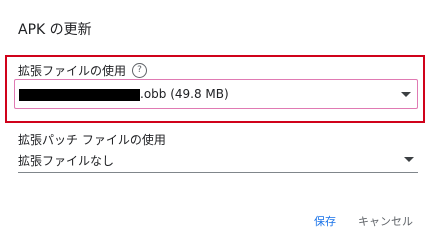  Describe the element at coordinates (55, 30) in the screenshot. I see `dialog-title: APK の更新` at that location.